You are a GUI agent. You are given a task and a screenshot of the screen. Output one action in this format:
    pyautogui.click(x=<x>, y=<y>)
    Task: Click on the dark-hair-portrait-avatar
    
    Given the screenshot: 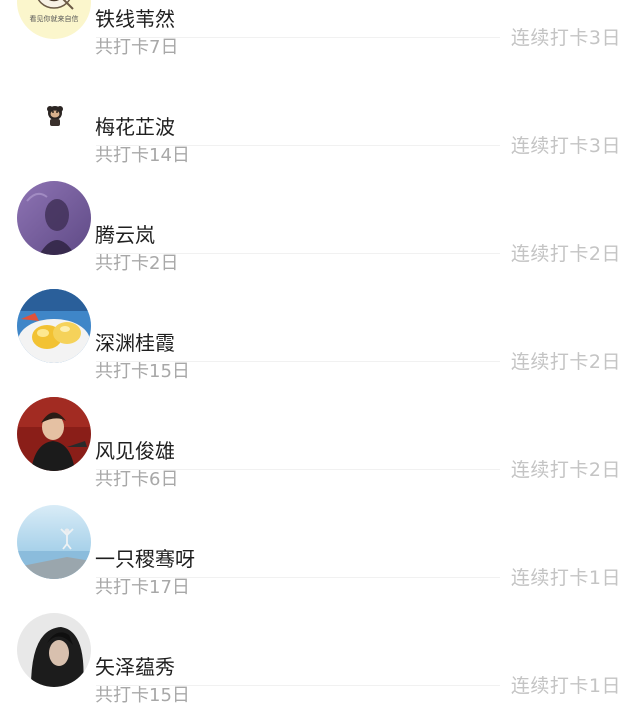 What is the action you would take?
    pyautogui.click(x=54, y=650)
    